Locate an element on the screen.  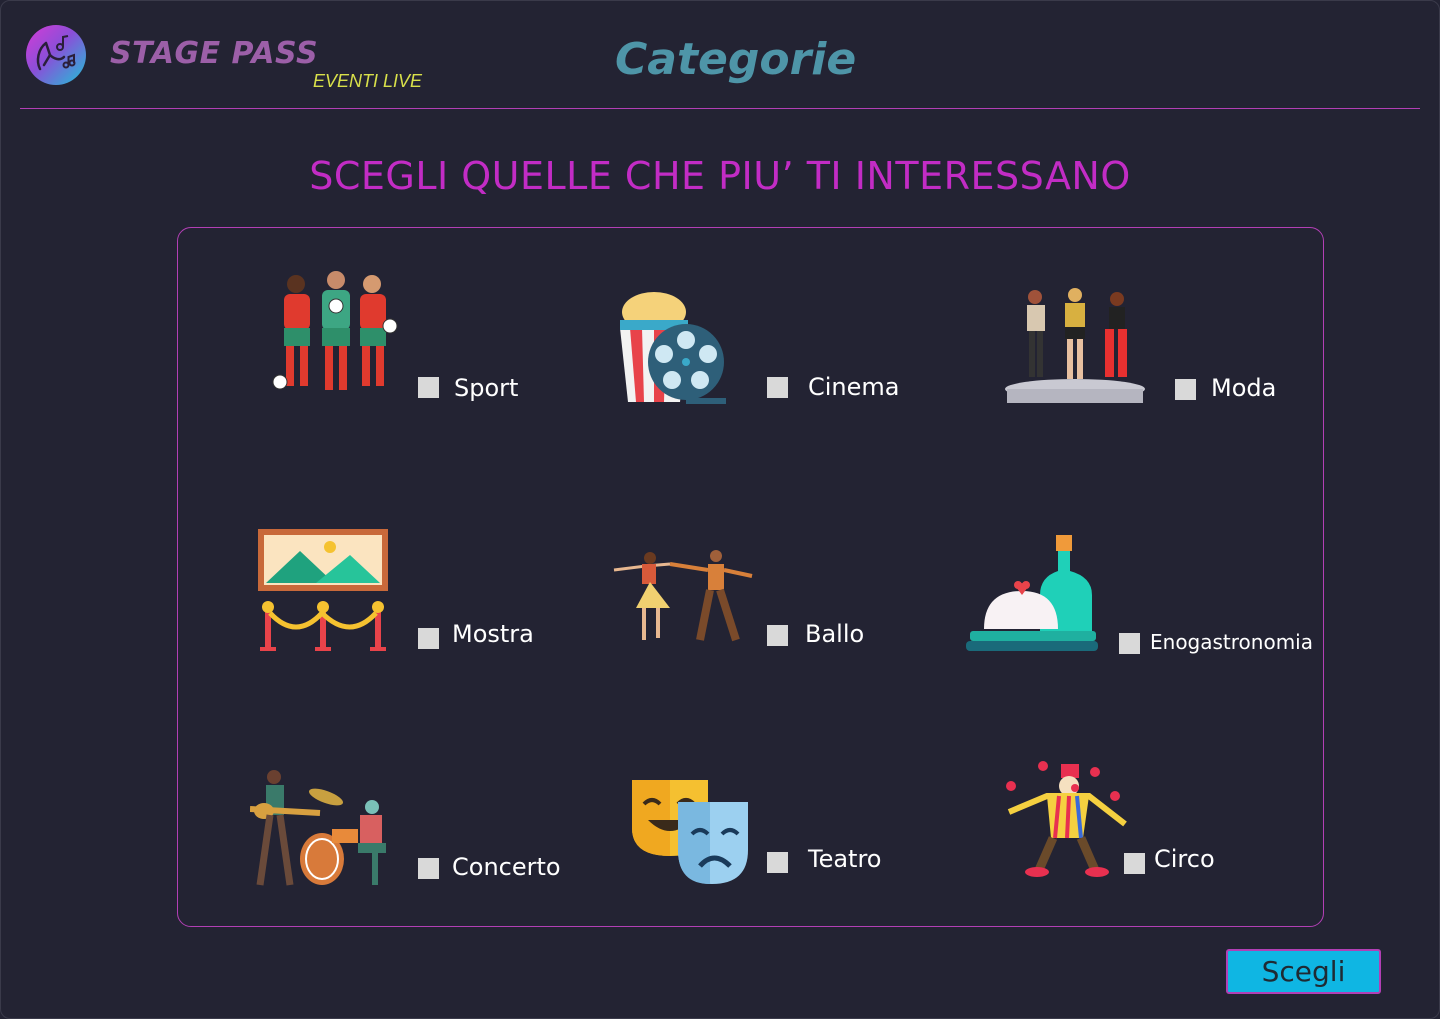
food-wine-icon is located at coordinates (1032, 596).